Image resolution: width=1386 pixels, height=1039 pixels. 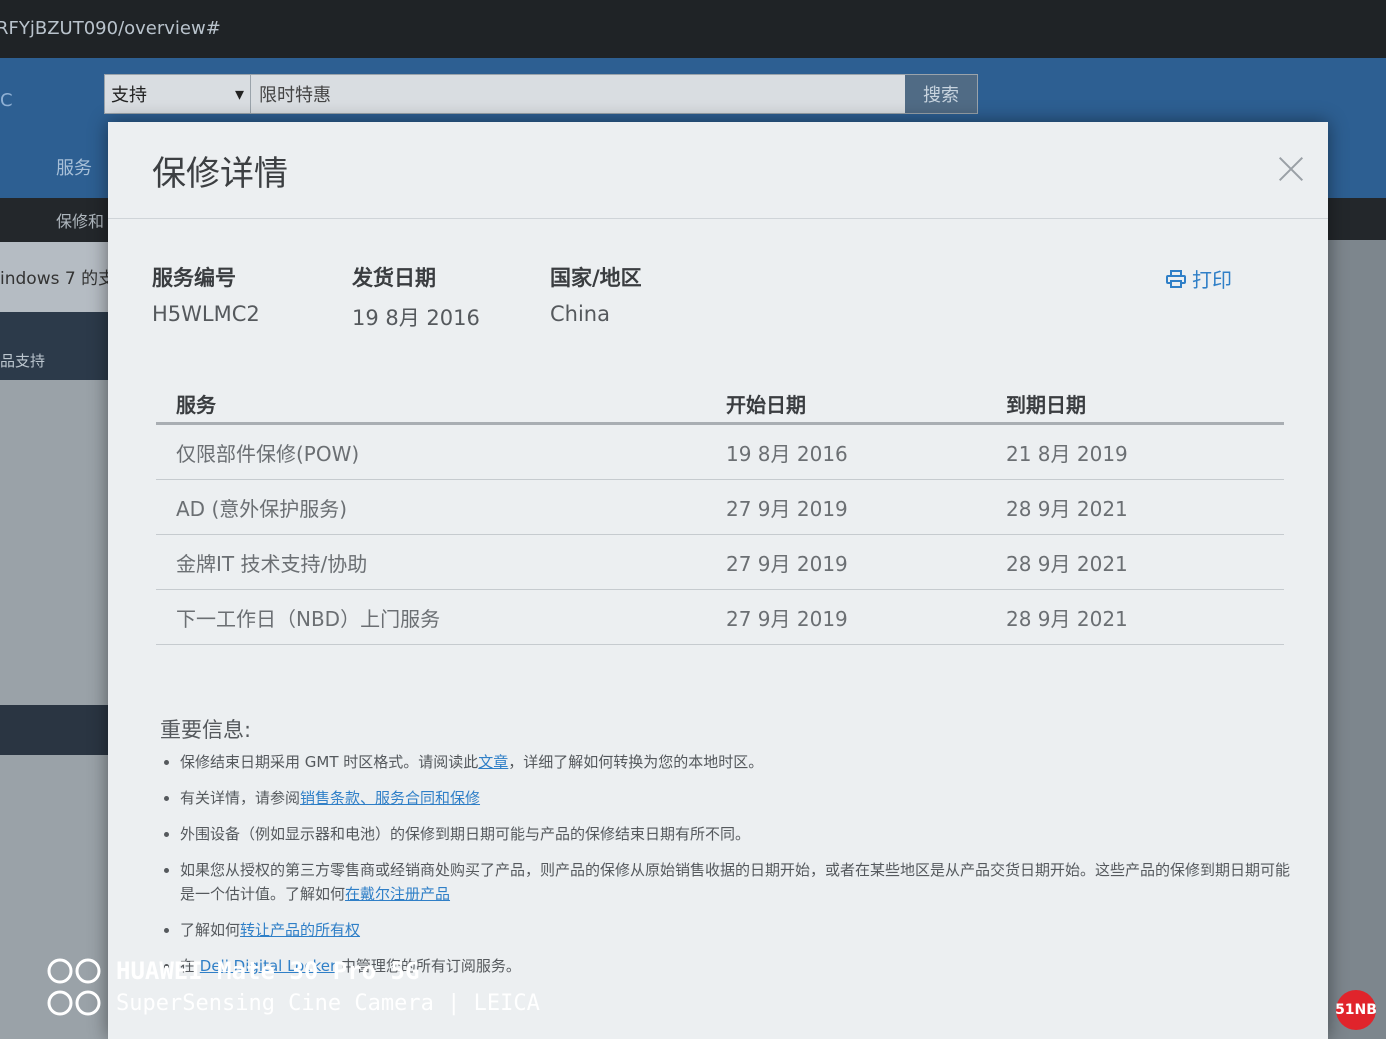 What do you see at coordinates (1291, 169) in the screenshot?
I see `close-icon` at bounding box center [1291, 169].